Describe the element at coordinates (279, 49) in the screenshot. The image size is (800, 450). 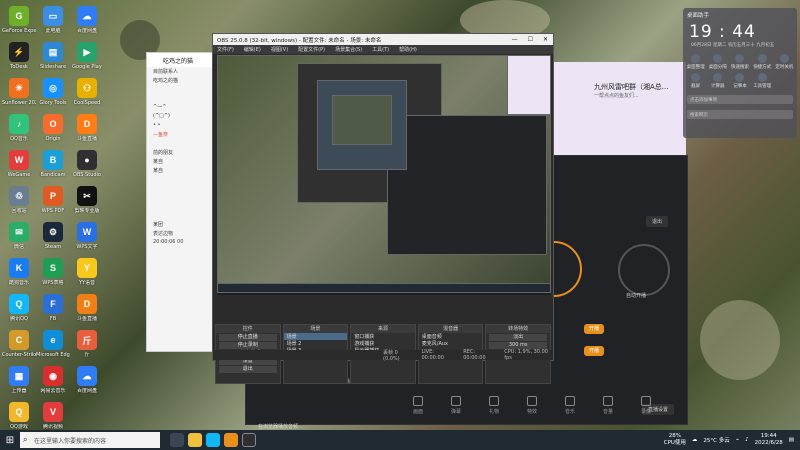
I see `obs-menu-item: 视图(V)` at that location.